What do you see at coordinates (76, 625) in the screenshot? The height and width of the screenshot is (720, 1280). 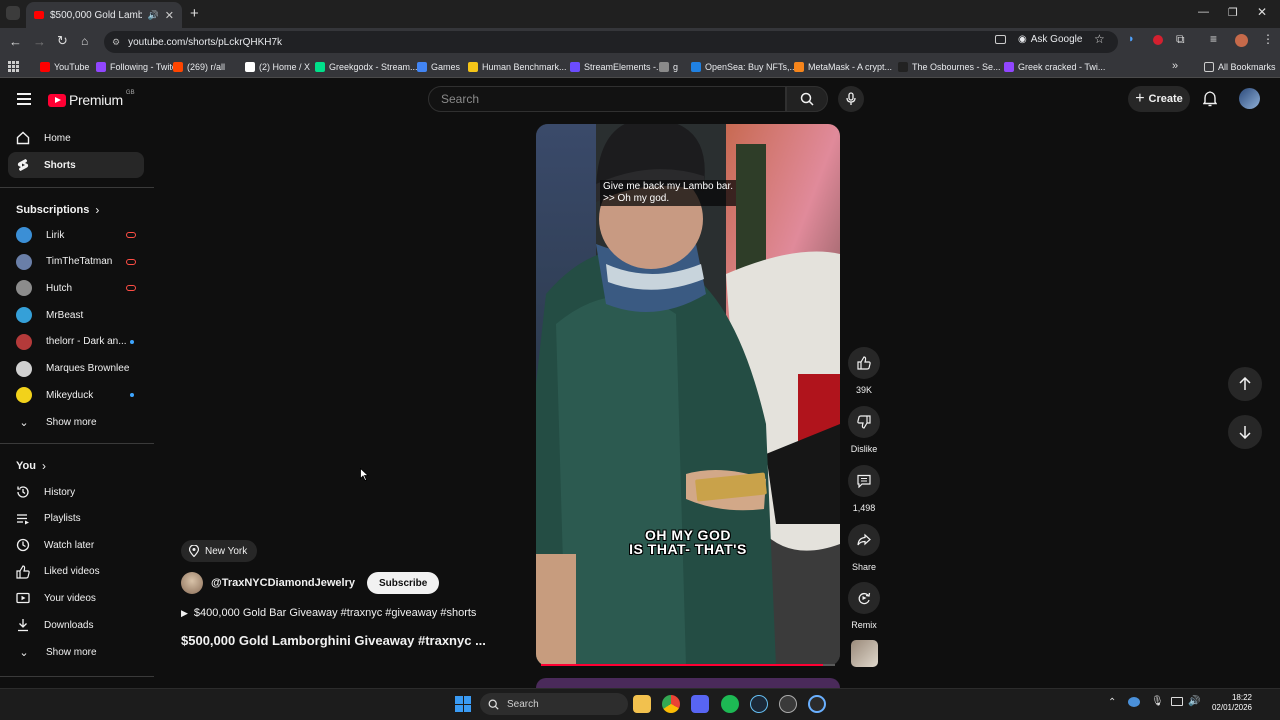 I see `sidebar-item-downloads: Downloads` at bounding box center [76, 625].